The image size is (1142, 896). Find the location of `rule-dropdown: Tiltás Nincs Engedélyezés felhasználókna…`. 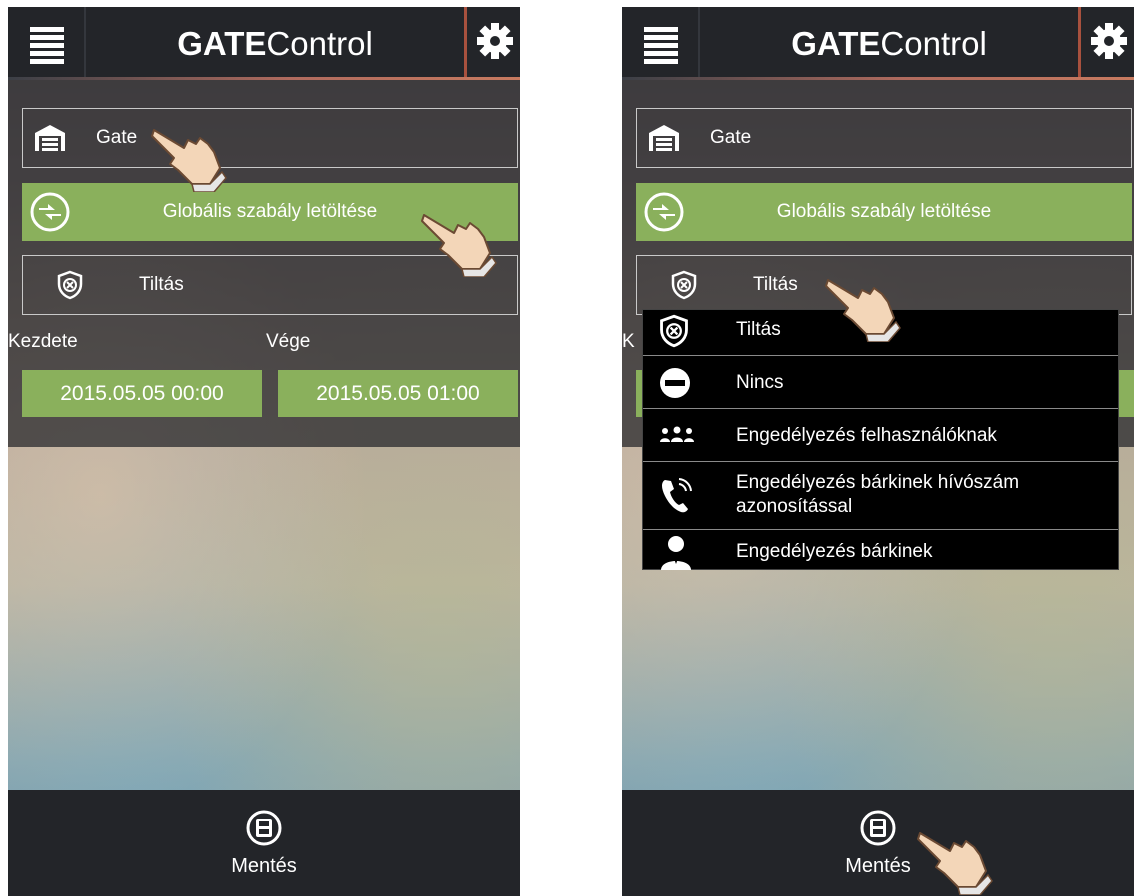

rule-dropdown: Tiltás Nincs Engedélyezés felhasználókna… is located at coordinates (880, 439).